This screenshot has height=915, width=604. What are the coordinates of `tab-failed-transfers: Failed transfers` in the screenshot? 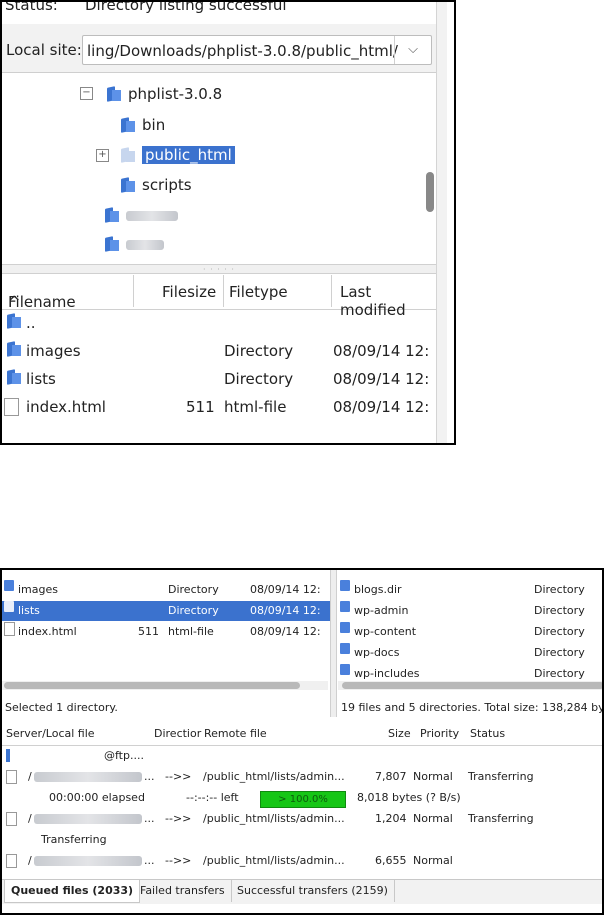 It's located at (183, 891).